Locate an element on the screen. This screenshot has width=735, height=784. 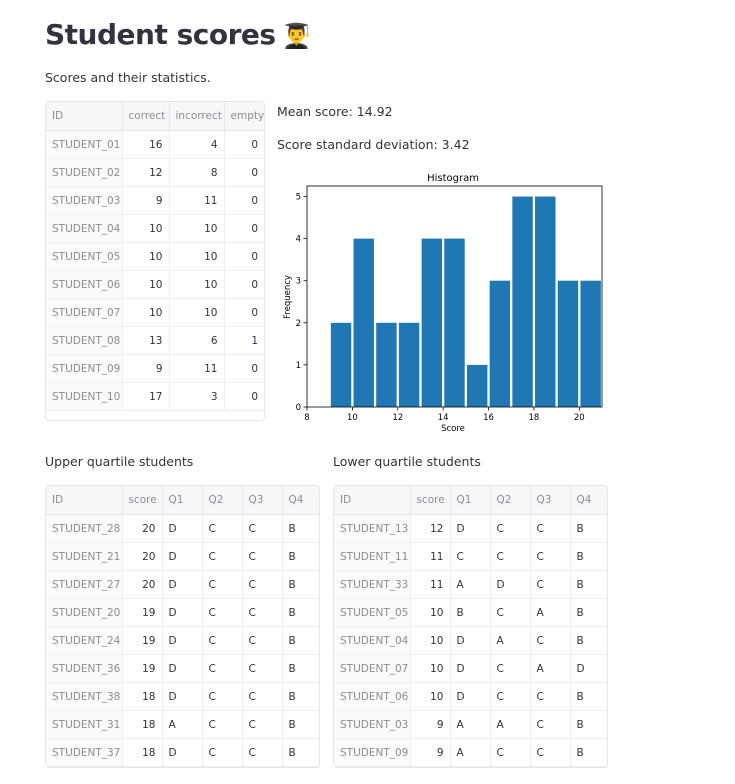
table-row: STUDENT_33 11 A D C B is located at coordinates (470, 584).